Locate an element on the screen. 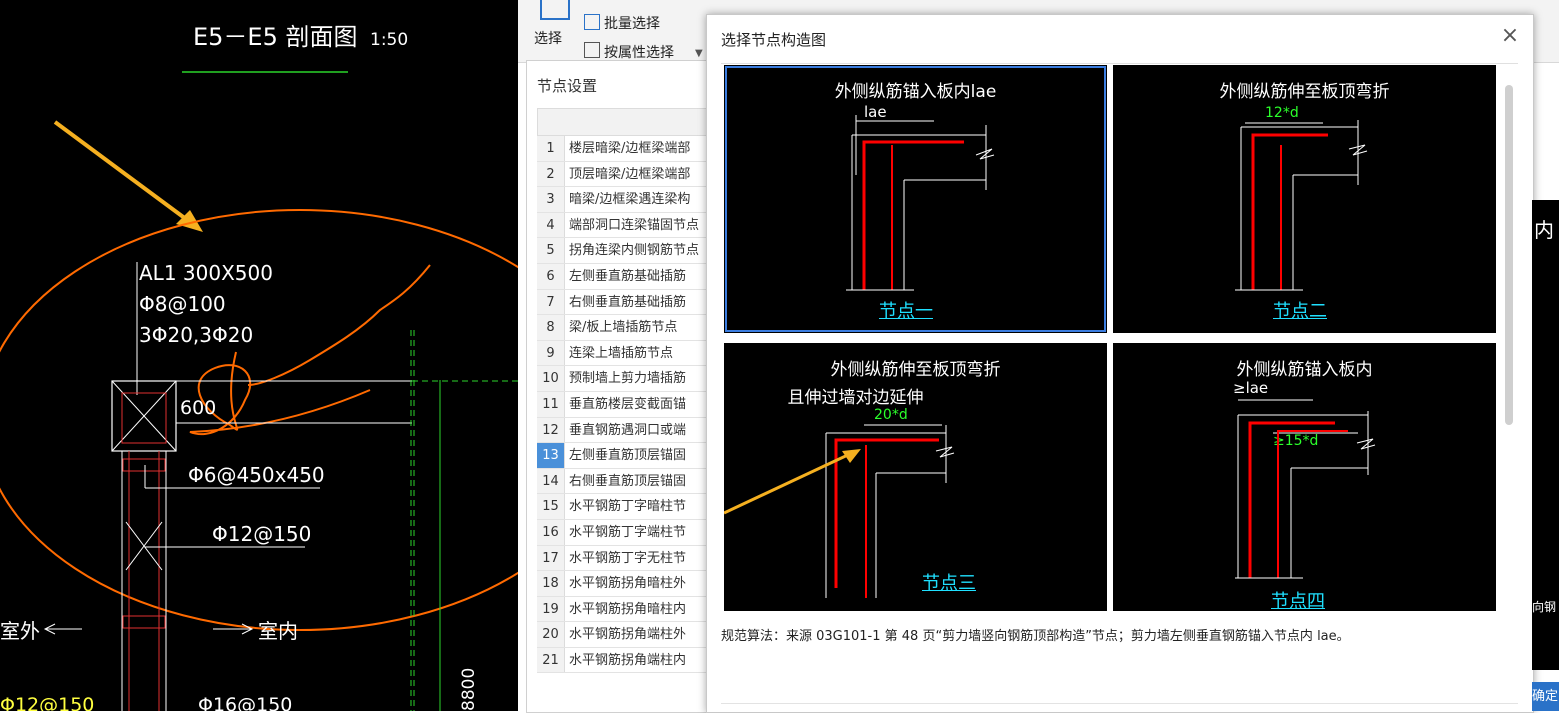  table-row: 4 端部洞口连梁锚固节点 is located at coordinates (627, 225).